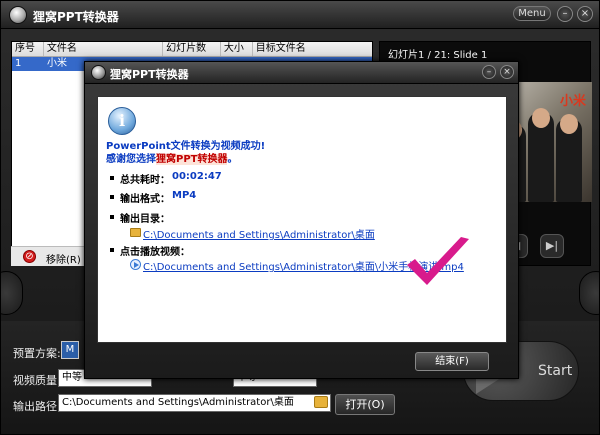  What do you see at coordinates (145, 219) in the screenshot?
I see `output-dir-label: 输出目录：` at bounding box center [145, 219].